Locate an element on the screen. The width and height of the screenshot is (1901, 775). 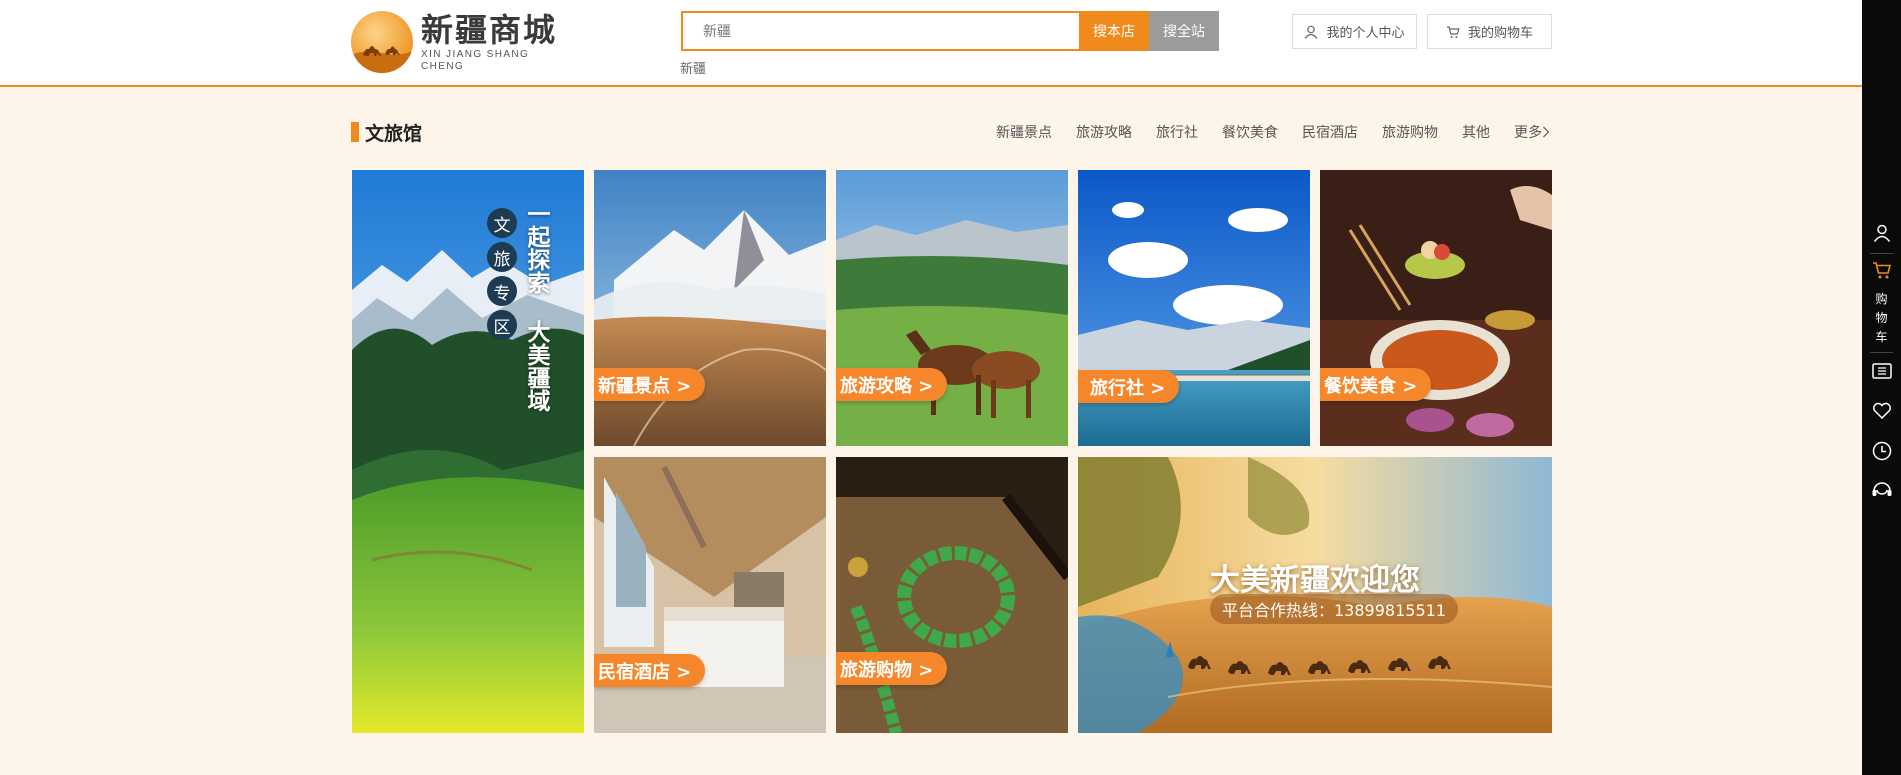
right-toolbar: 购 物 车 is located at coordinates (1881, 387).